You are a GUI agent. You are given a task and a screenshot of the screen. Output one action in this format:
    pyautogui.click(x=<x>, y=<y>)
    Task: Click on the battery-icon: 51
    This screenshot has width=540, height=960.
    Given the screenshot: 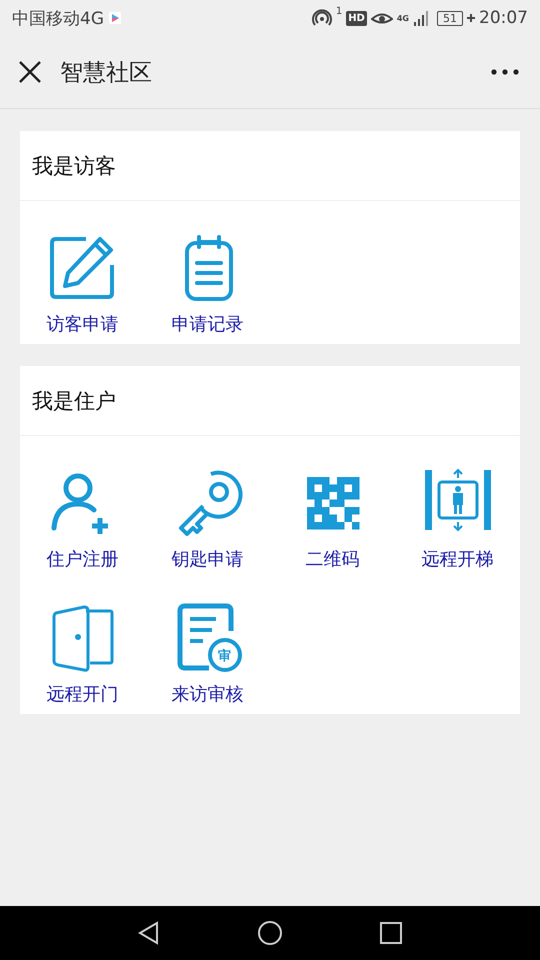 What is the action you would take?
    pyautogui.click(x=450, y=18)
    